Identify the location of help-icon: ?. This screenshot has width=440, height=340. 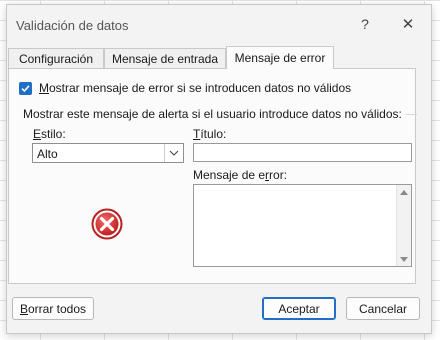
(365, 24).